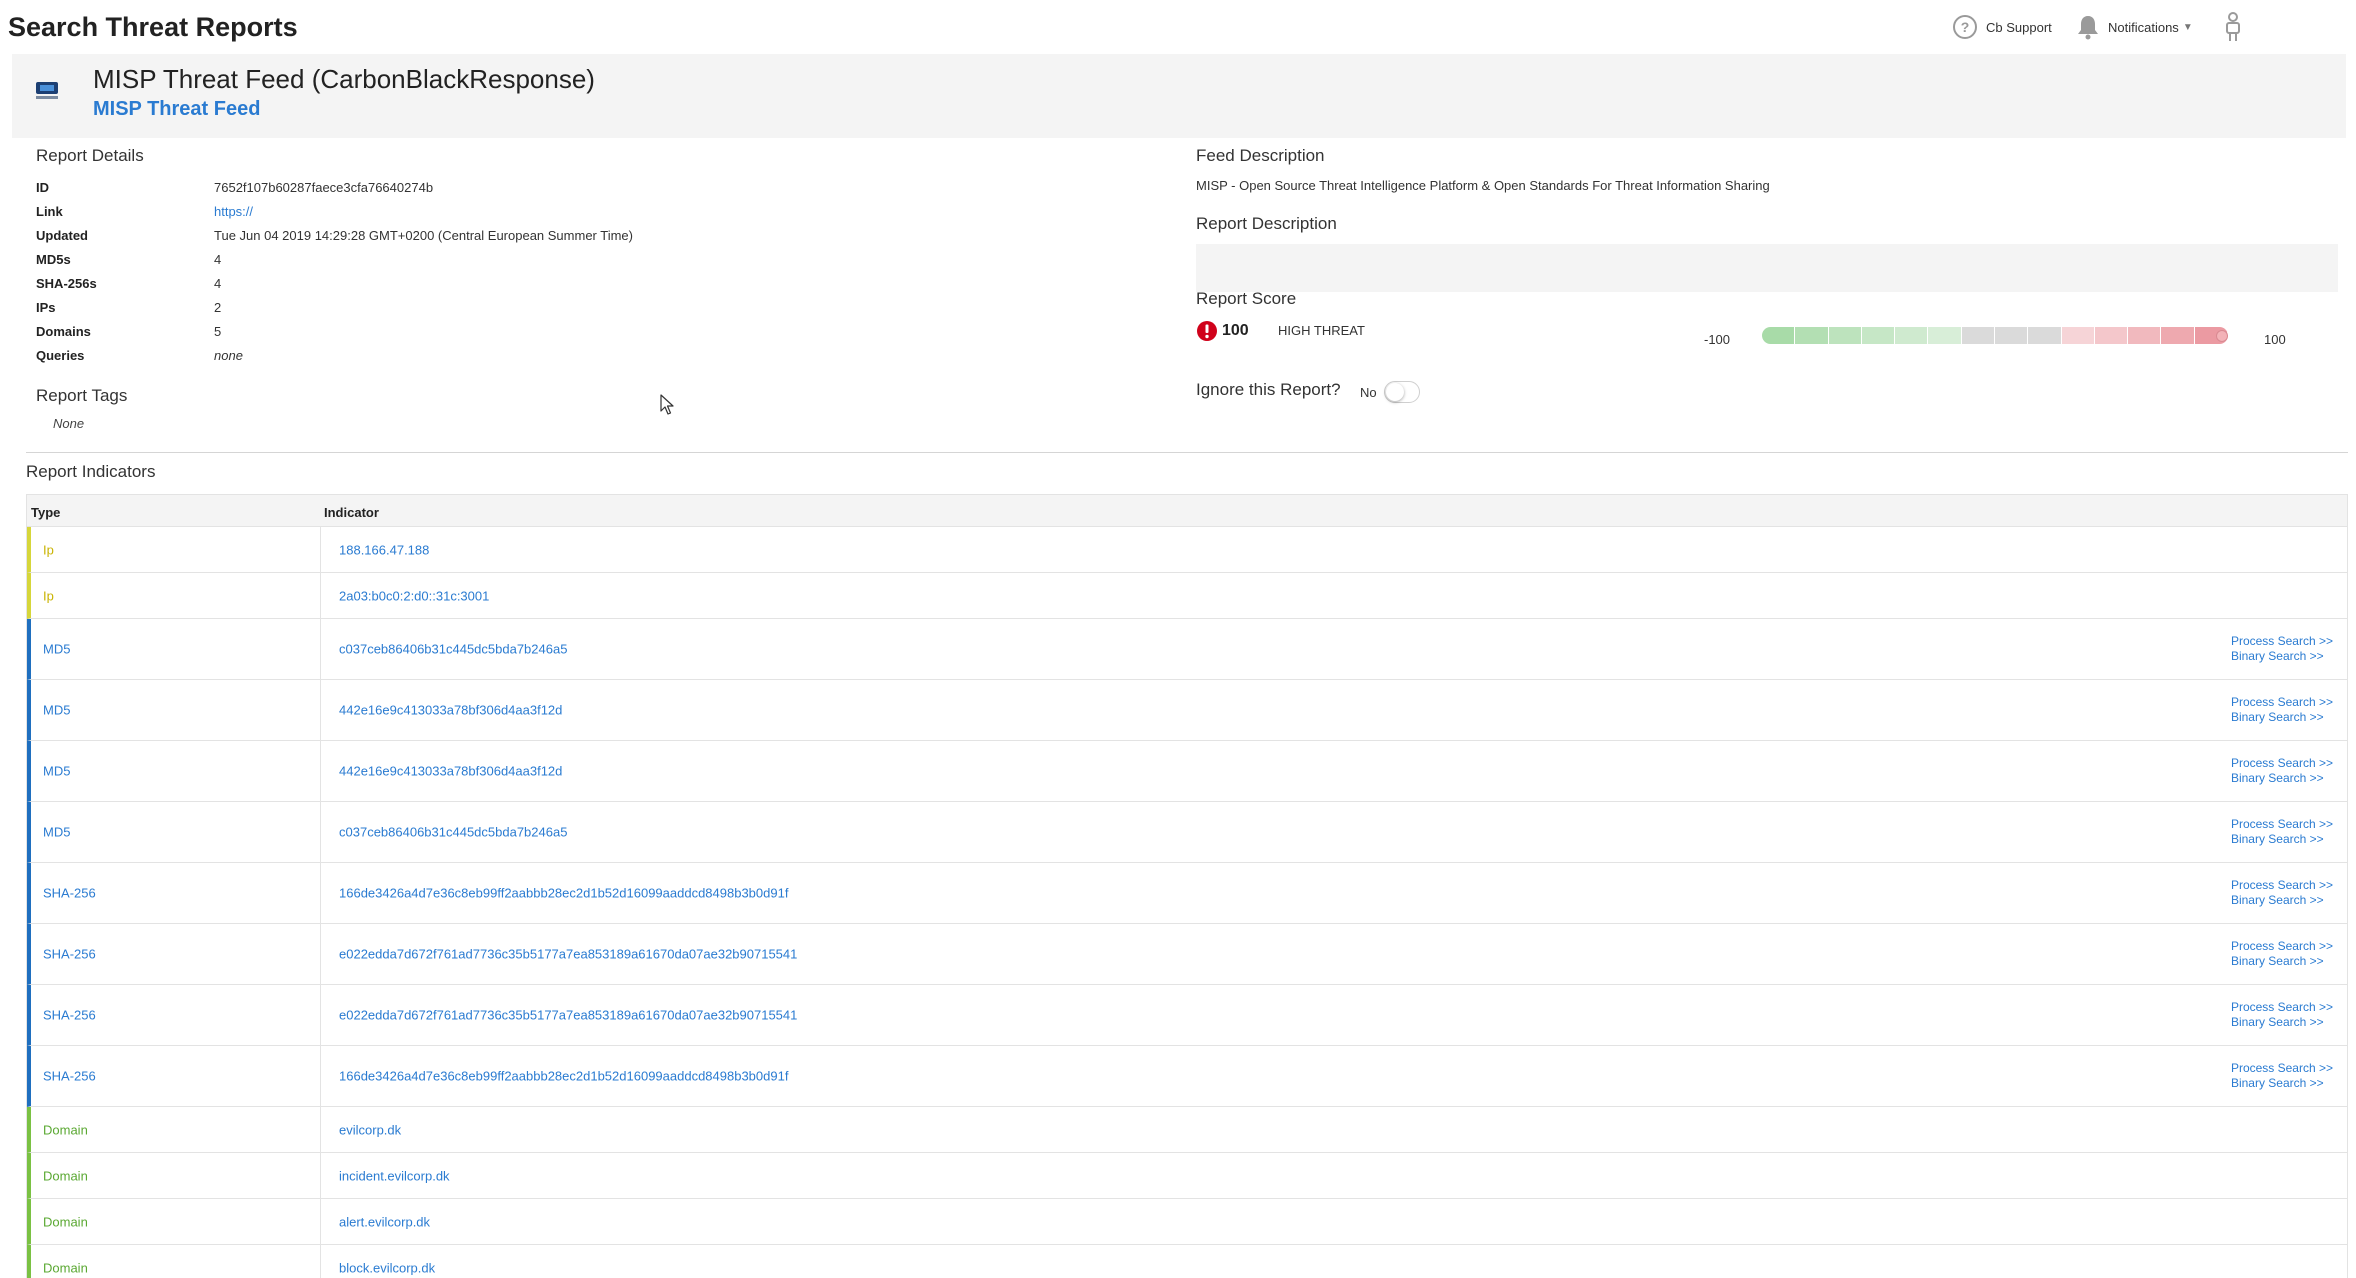 Image resolution: width=2356 pixels, height=1278 pixels. I want to click on user-icon, so click(2233, 26).